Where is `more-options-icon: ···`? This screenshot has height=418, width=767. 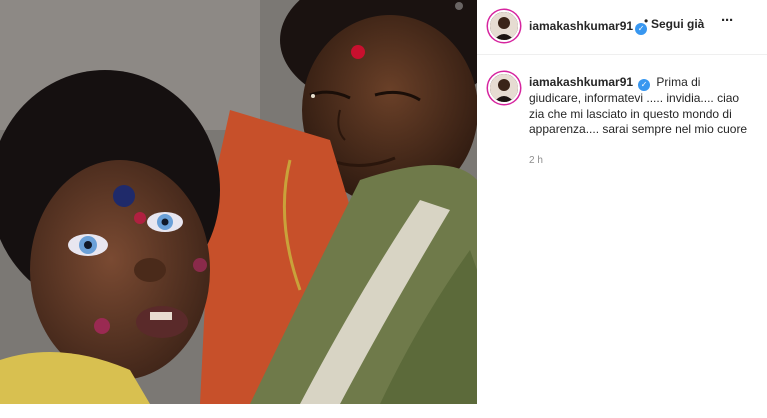 more-options-icon: ··· is located at coordinates (727, 20).